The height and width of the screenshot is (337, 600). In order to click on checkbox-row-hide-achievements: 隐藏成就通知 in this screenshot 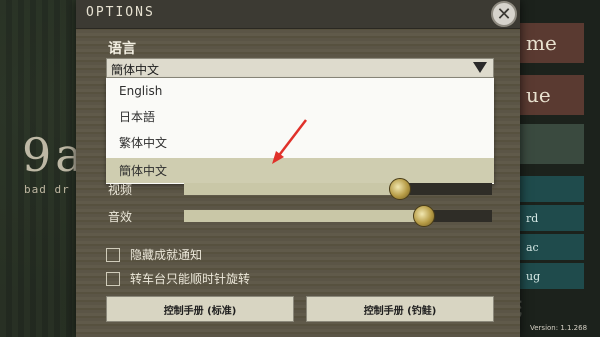, I will do `click(154, 254)`.